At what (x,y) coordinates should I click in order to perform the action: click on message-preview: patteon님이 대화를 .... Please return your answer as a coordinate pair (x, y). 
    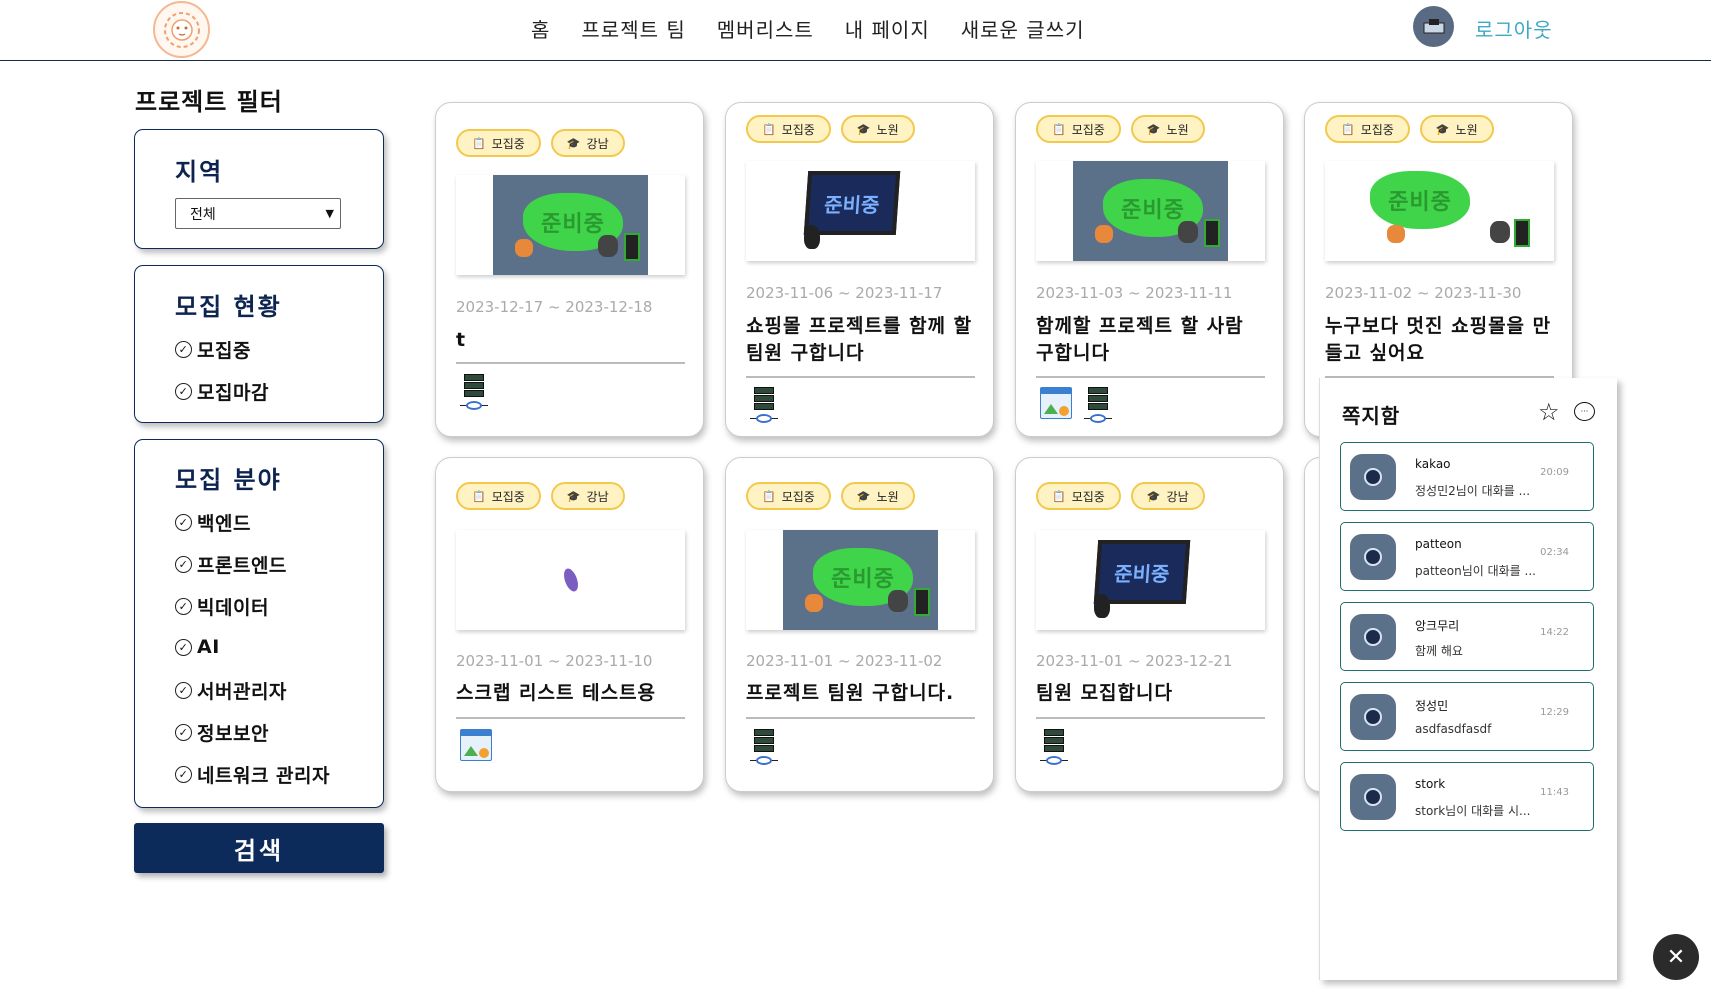
    Looking at the image, I should click on (1475, 571).